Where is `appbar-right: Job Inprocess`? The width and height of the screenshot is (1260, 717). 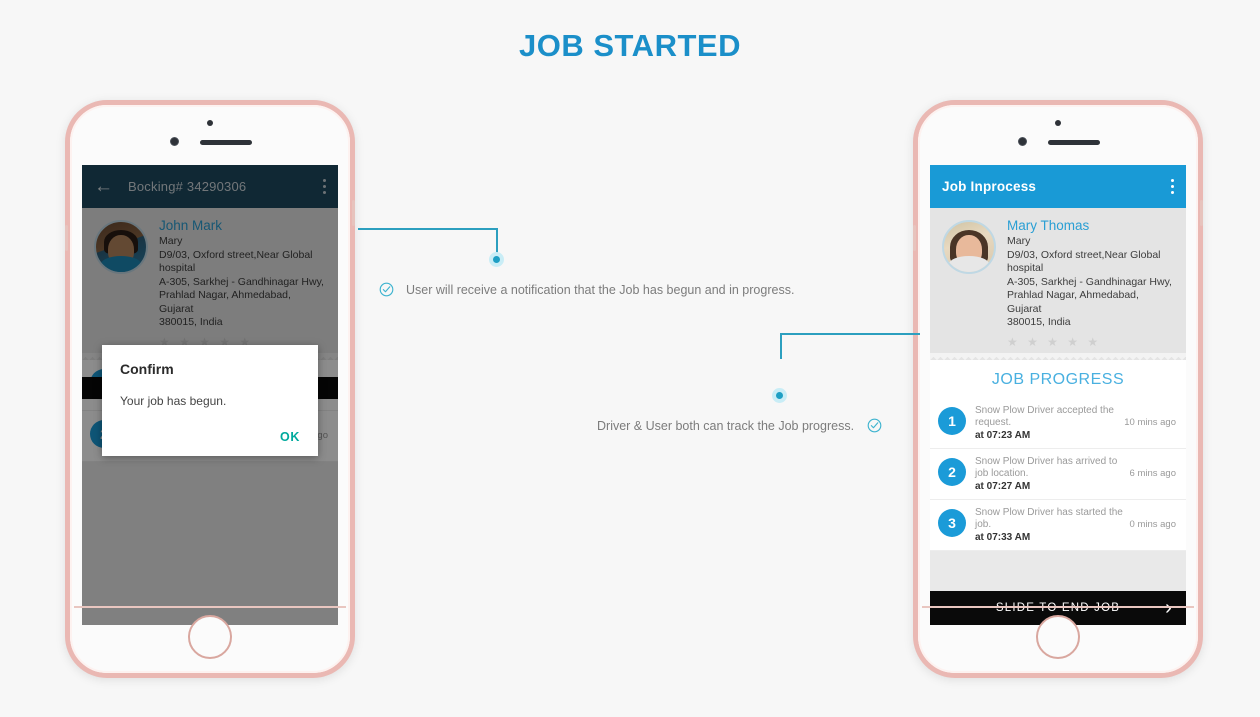
appbar-right: Job Inprocess is located at coordinates (1058, 186).